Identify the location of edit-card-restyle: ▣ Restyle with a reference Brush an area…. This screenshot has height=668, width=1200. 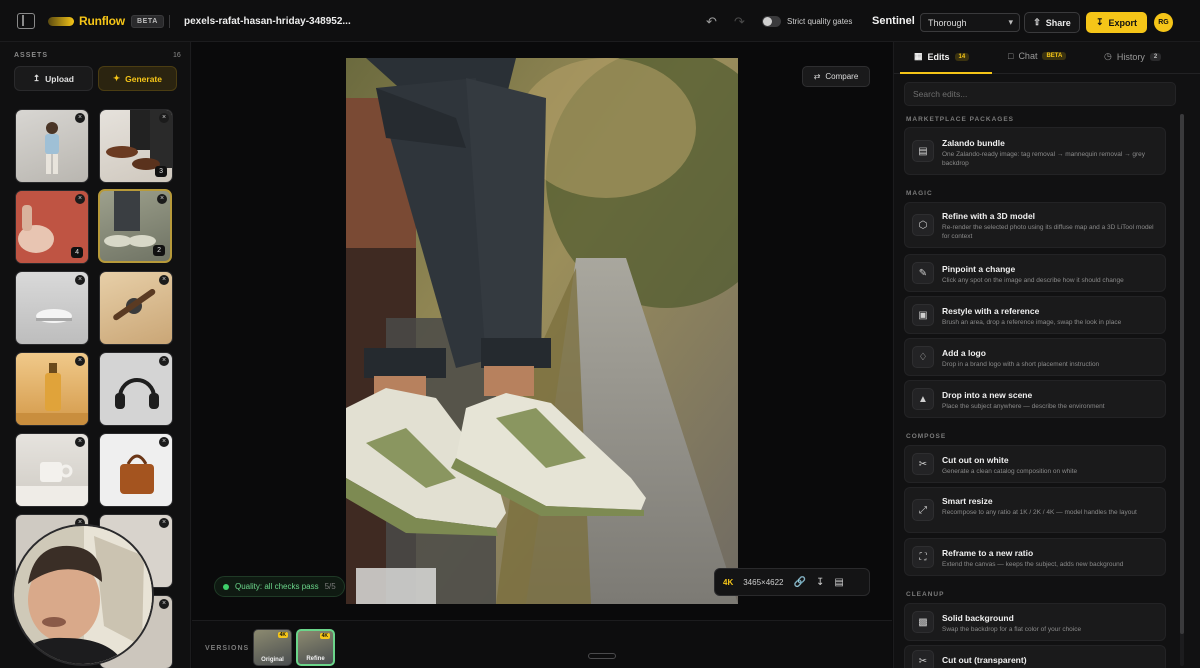
(1035, 315).